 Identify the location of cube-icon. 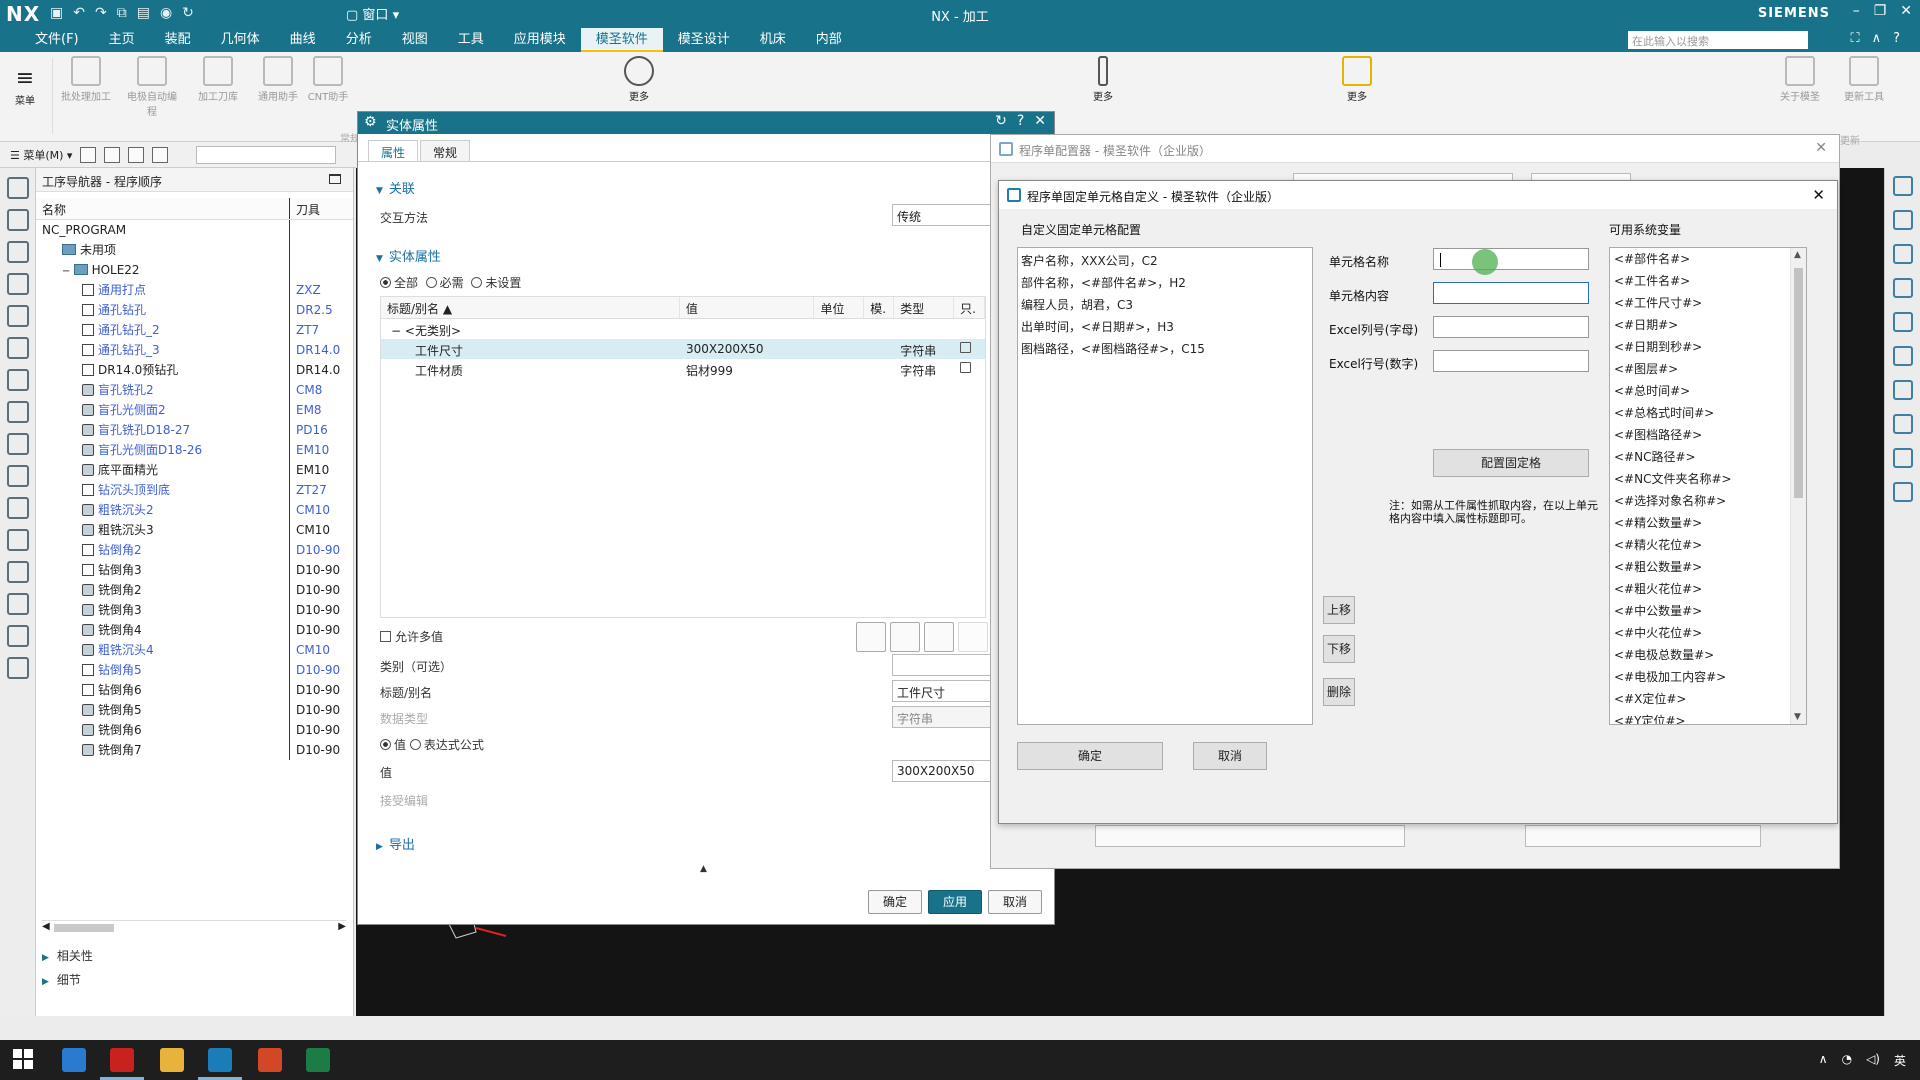
(1902, 322).